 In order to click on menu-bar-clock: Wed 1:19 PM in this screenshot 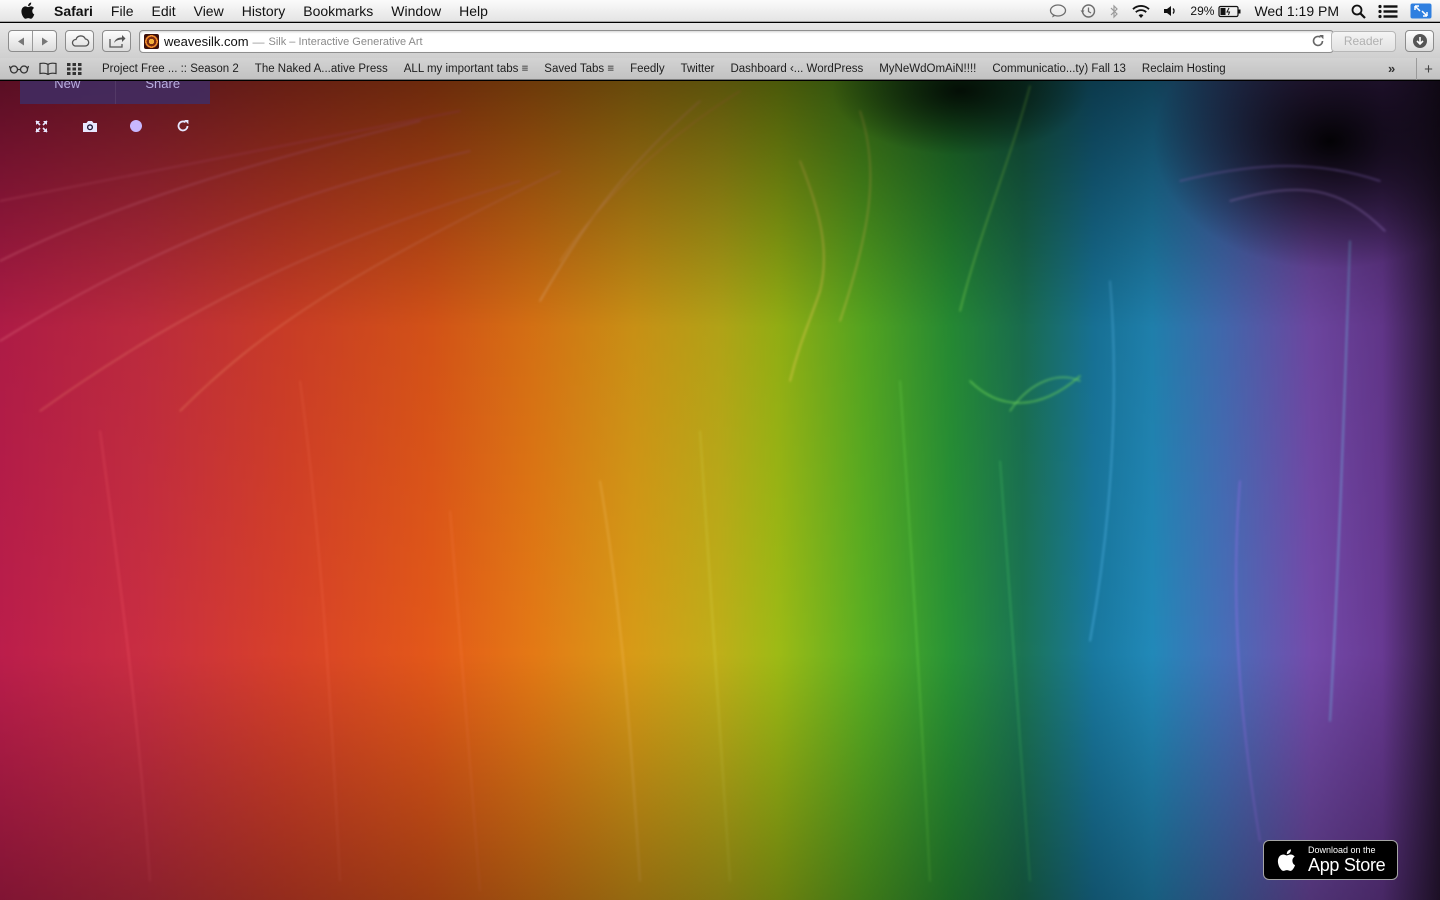, I will do `click(1296, 11)`.